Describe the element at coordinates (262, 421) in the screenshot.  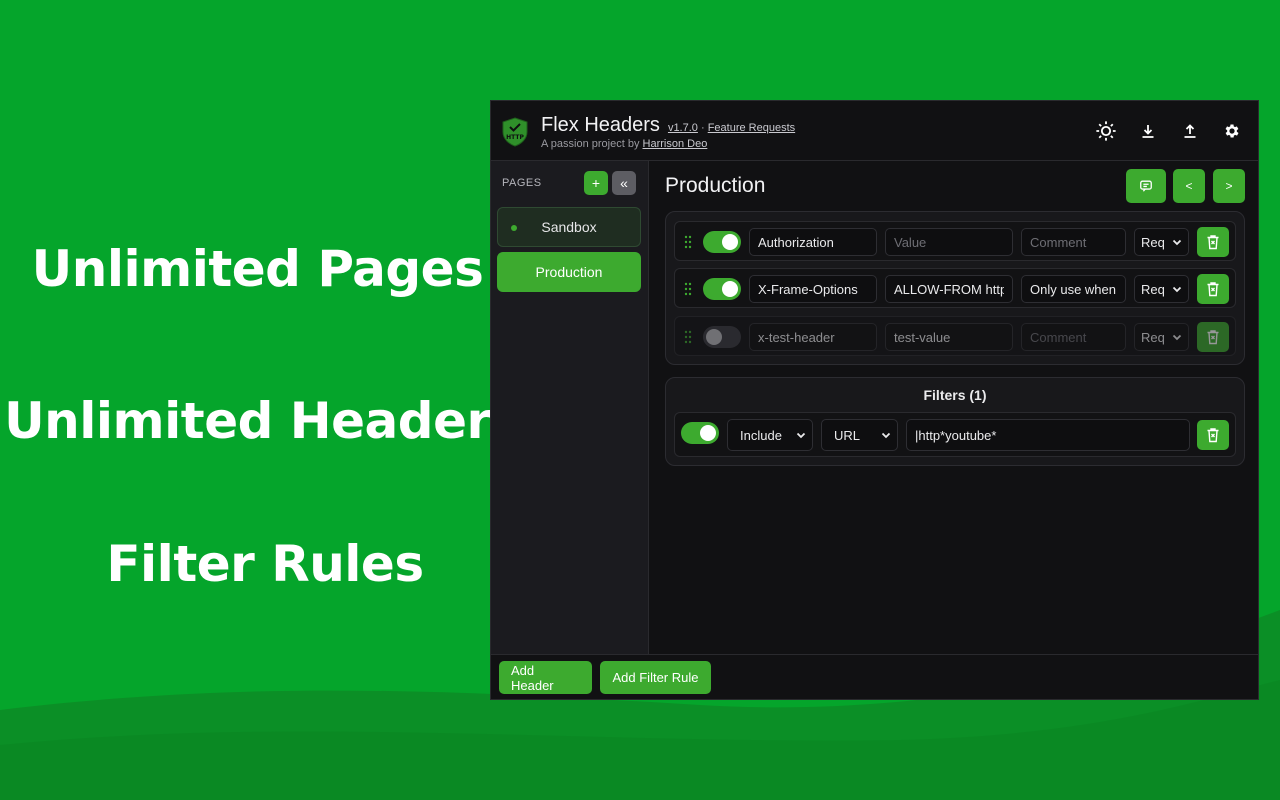
I see `promo-unlimited-headers: Unlimited Headers` at that location.